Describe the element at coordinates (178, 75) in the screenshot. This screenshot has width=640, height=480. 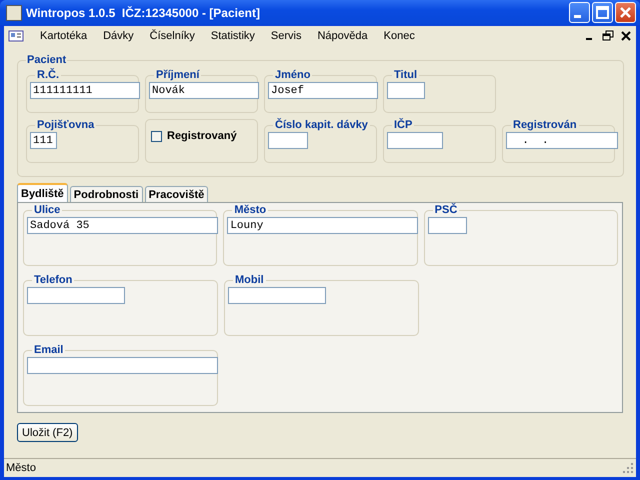
I see `field-label: Příjmení` at that location.